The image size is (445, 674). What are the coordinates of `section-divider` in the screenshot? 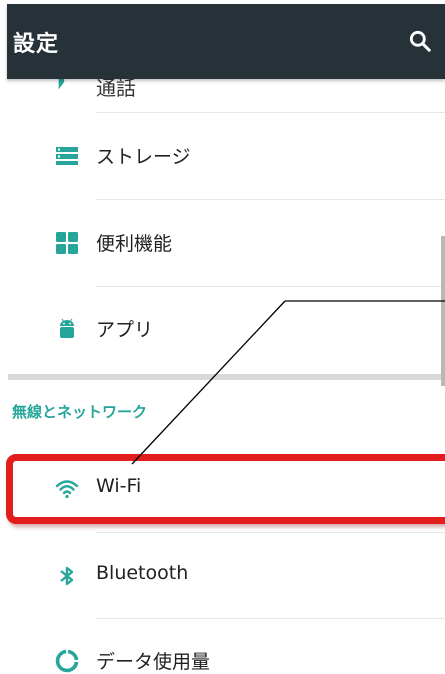 It's located at (226, 377).